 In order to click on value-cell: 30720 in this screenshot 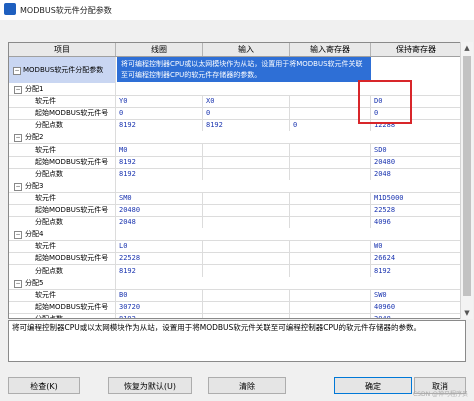, I will do `click(159, 306)`.